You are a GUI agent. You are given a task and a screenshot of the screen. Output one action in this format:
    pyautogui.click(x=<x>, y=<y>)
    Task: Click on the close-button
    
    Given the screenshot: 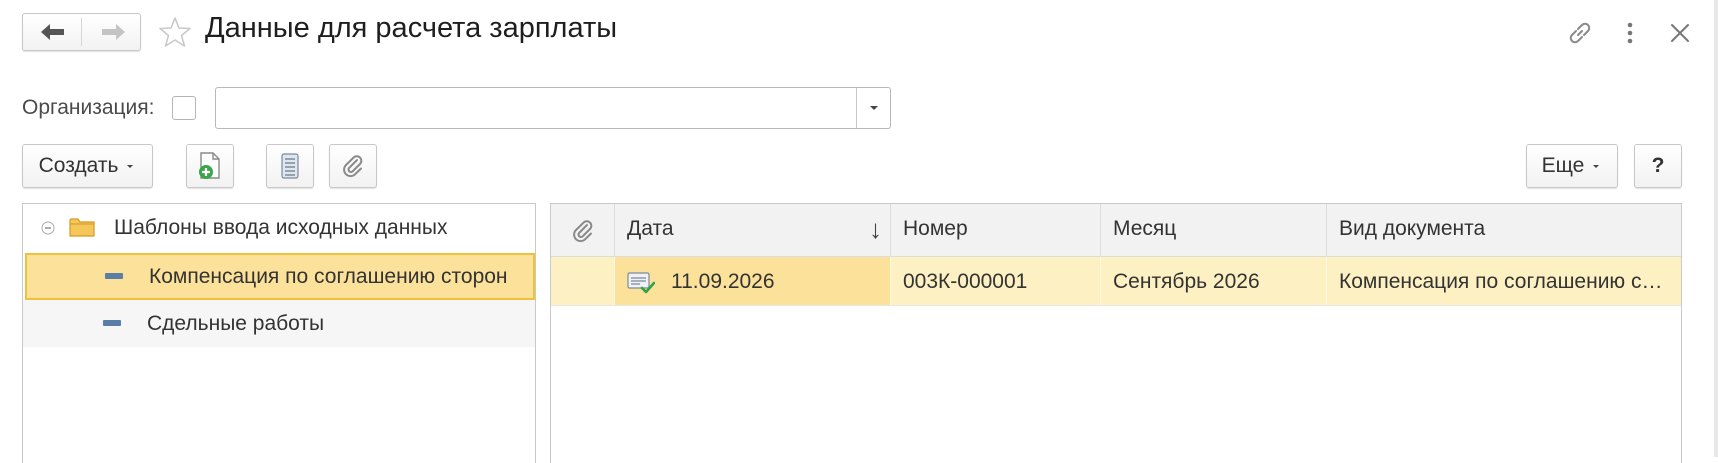 What is the action you would take?
    pyautogui.click(x=1680, y=33)
    